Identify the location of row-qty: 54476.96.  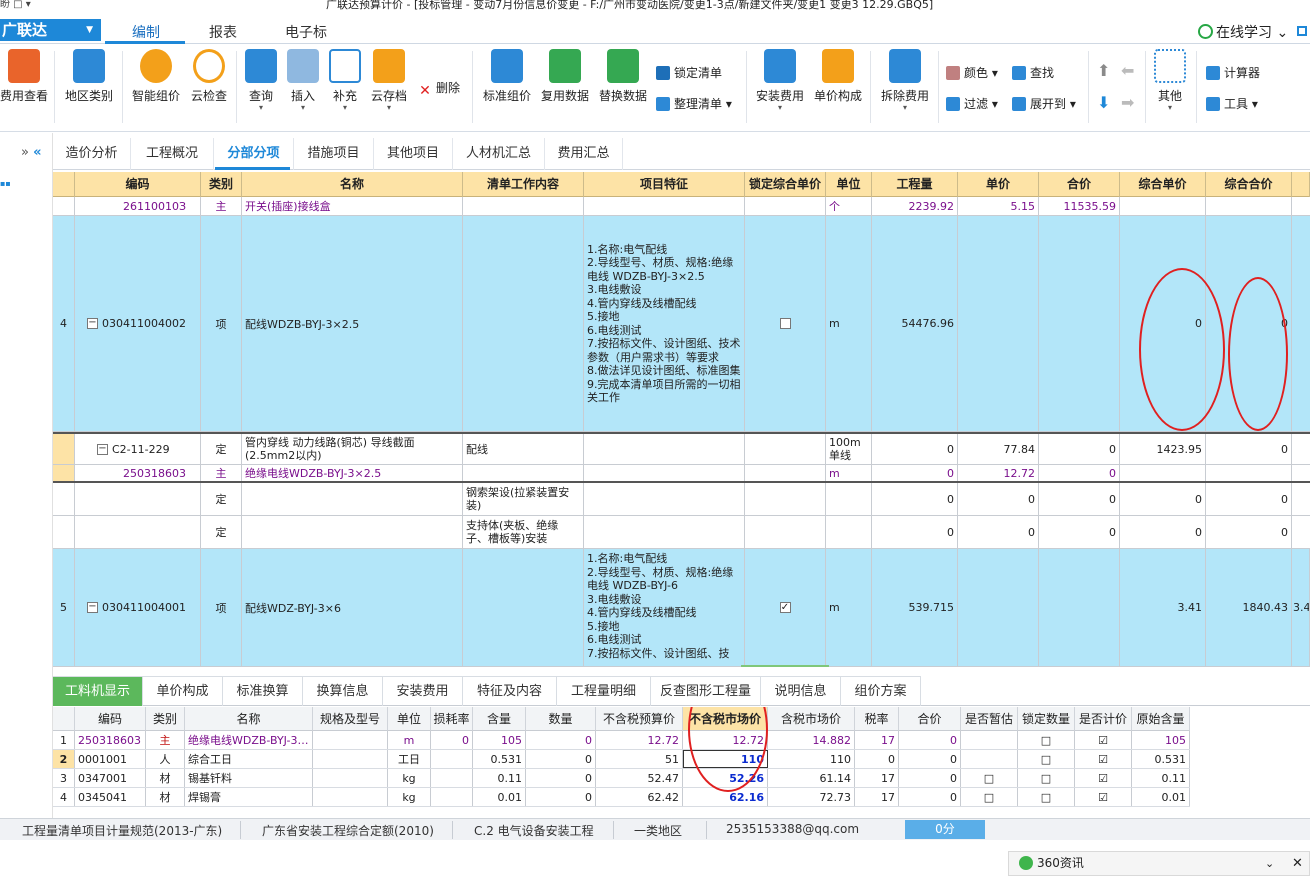
(915, 323).